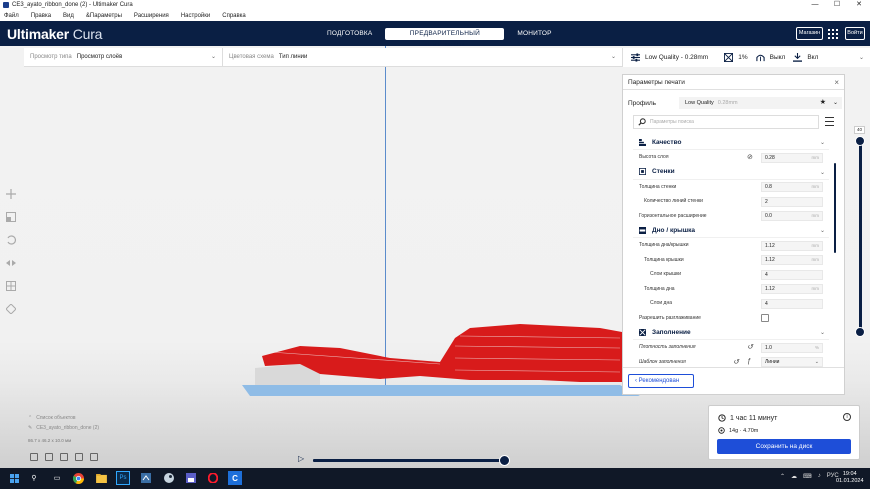 The image size is (870, 489). Describe the element at coordinates (847, 417) in the screenshot. I see `info-icon: i` at that location.